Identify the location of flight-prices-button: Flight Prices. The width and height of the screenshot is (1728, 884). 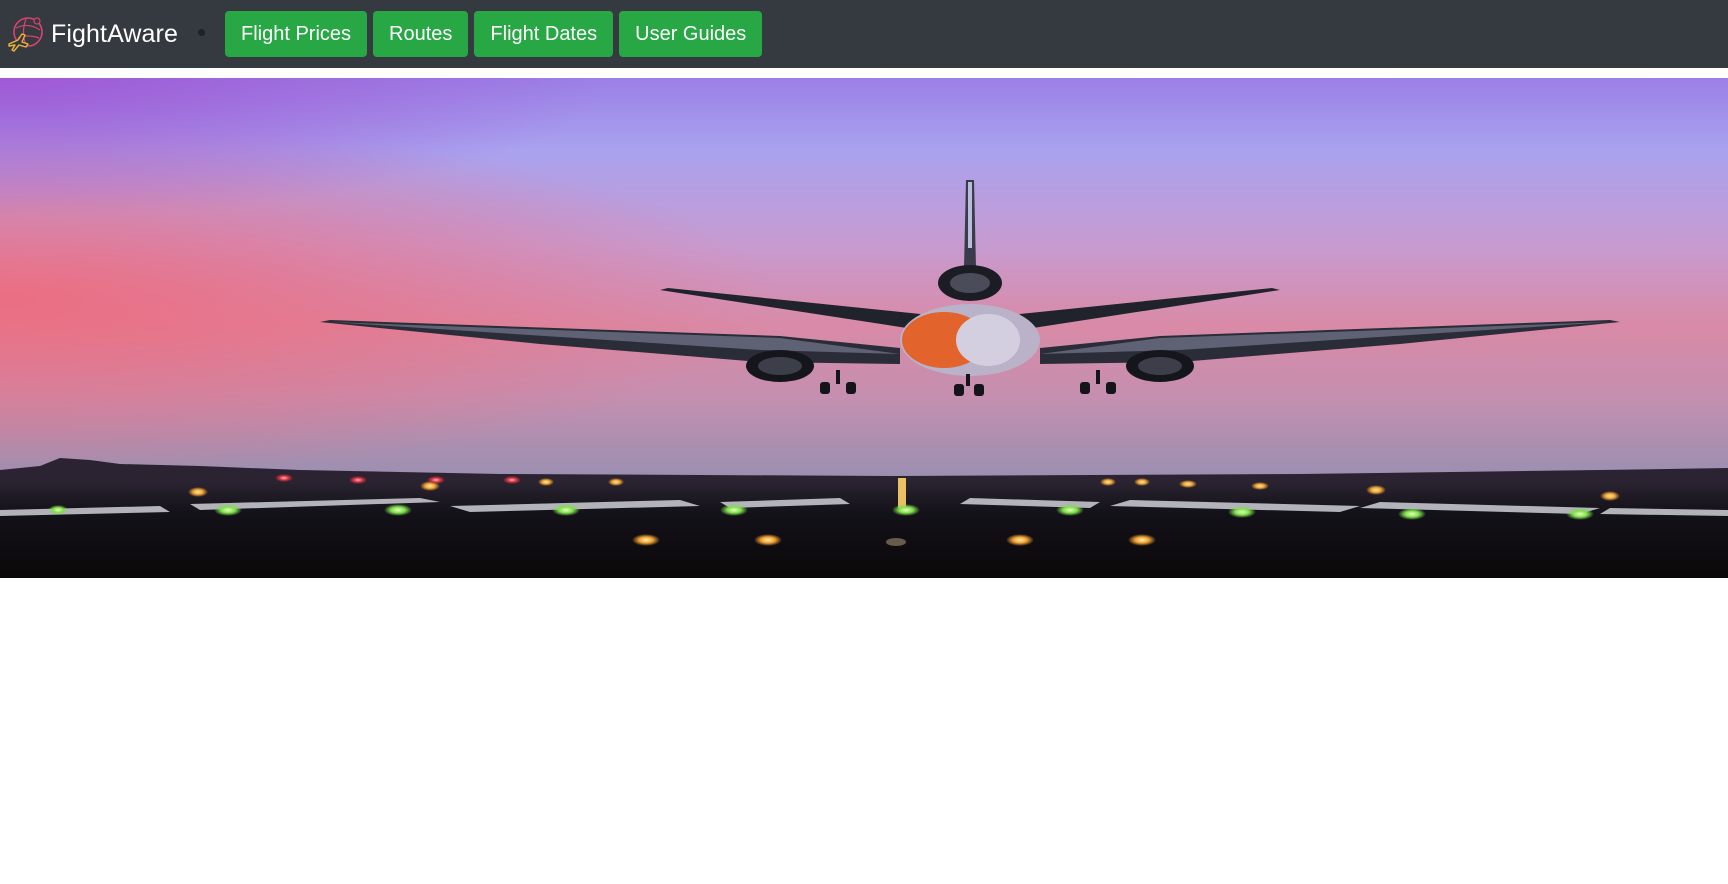
(296, 34).